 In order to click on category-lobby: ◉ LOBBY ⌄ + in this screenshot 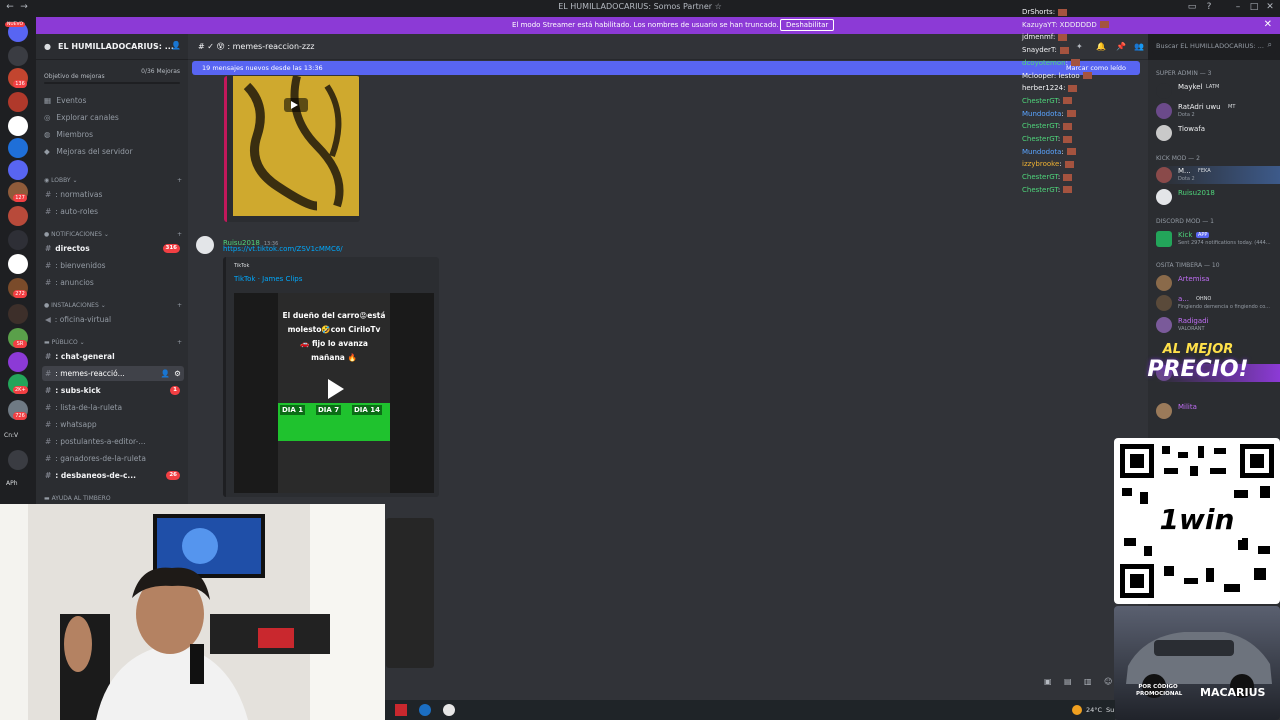, I will do `click(113, 180)`.